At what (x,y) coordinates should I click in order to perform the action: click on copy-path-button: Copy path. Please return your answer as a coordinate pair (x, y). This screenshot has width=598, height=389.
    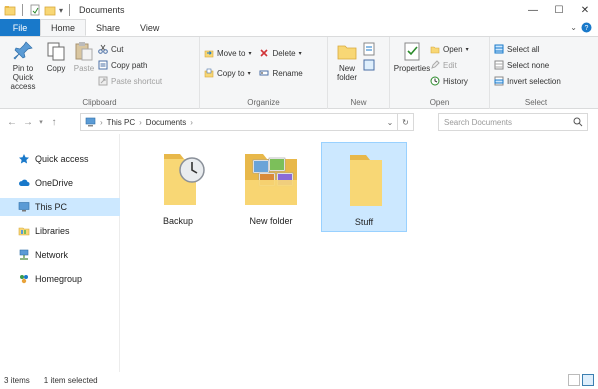
    Looking at the image, I should click on (130, 65).